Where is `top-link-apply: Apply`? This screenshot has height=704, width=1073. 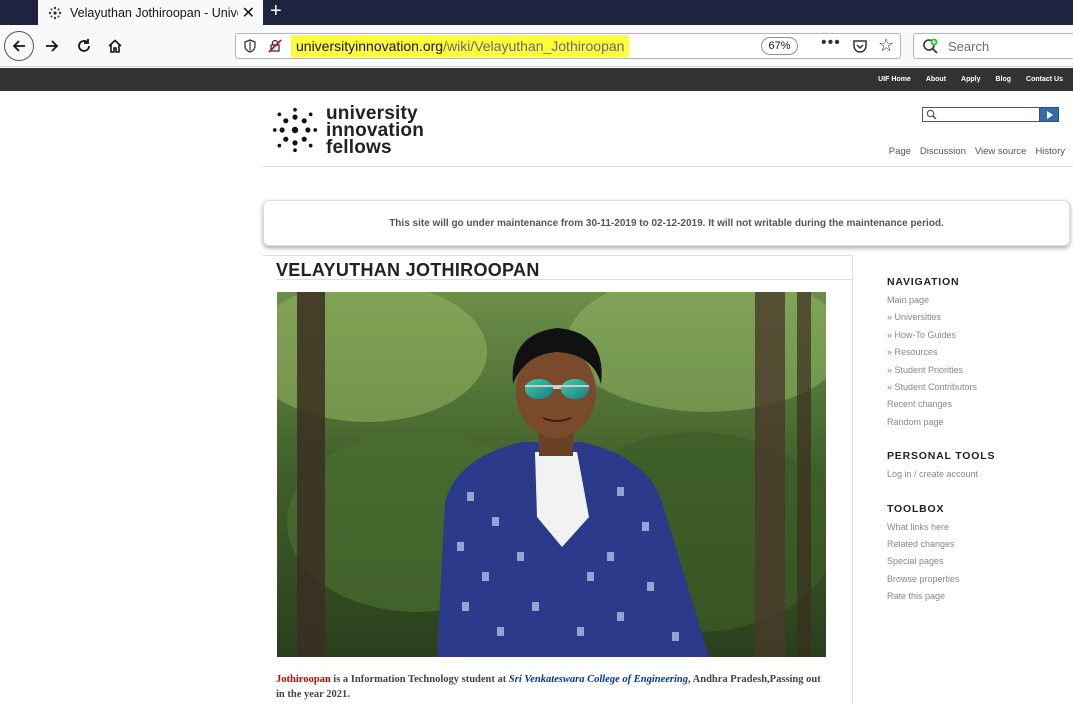 top-link-apply: Apply is located at coordinates (970, 79).